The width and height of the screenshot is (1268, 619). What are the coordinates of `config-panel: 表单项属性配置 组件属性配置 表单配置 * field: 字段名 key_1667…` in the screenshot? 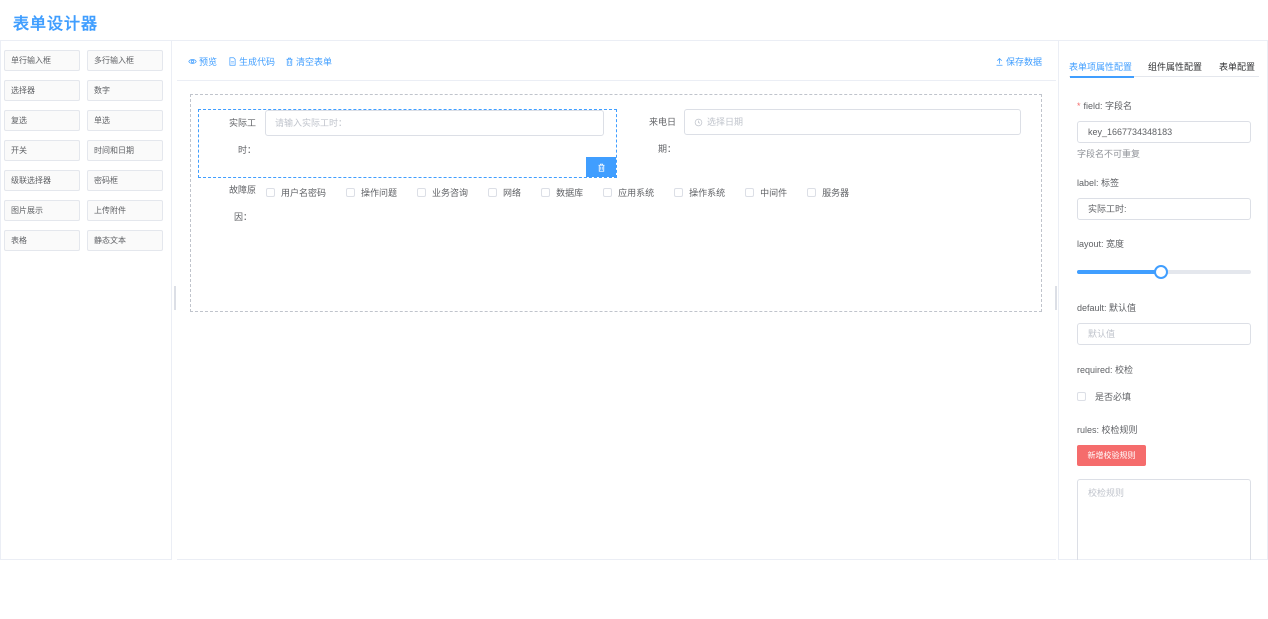 It's located at (1163, 300).